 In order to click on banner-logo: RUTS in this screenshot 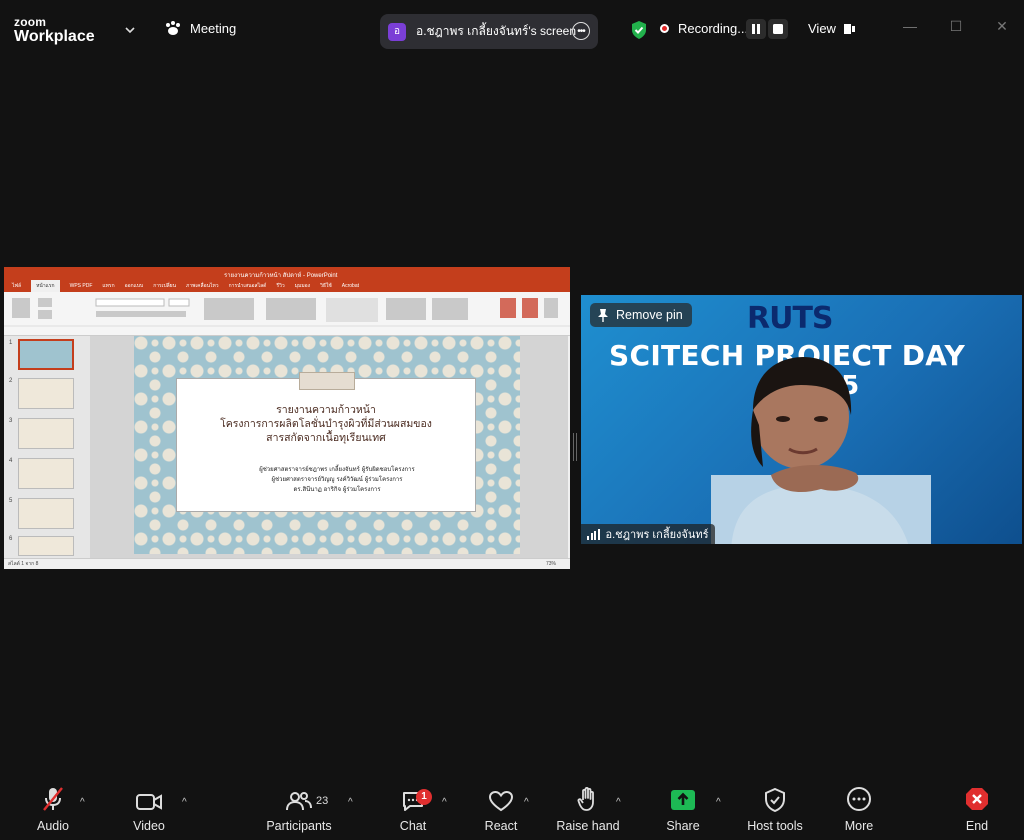, I will do `click(790, 318)`.